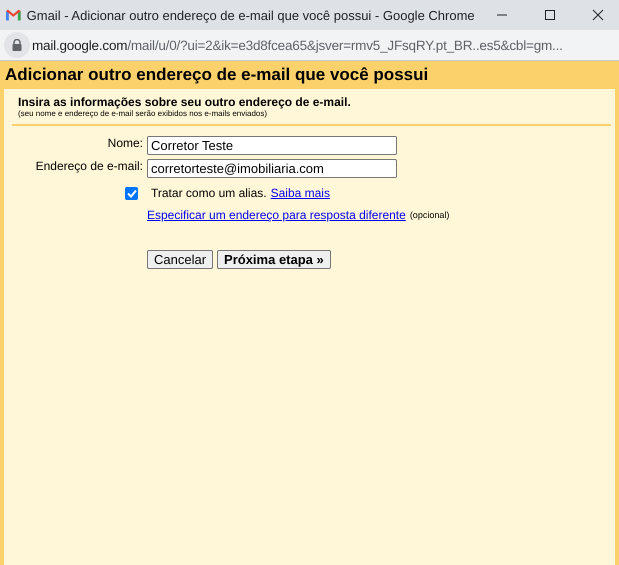 The height and width of the screenshot is (565, 619). What do you see at coordinates (300, 193) in the screenshot?
I see `learn-more-link: Saiba mais` at bounding box center [300, 193].